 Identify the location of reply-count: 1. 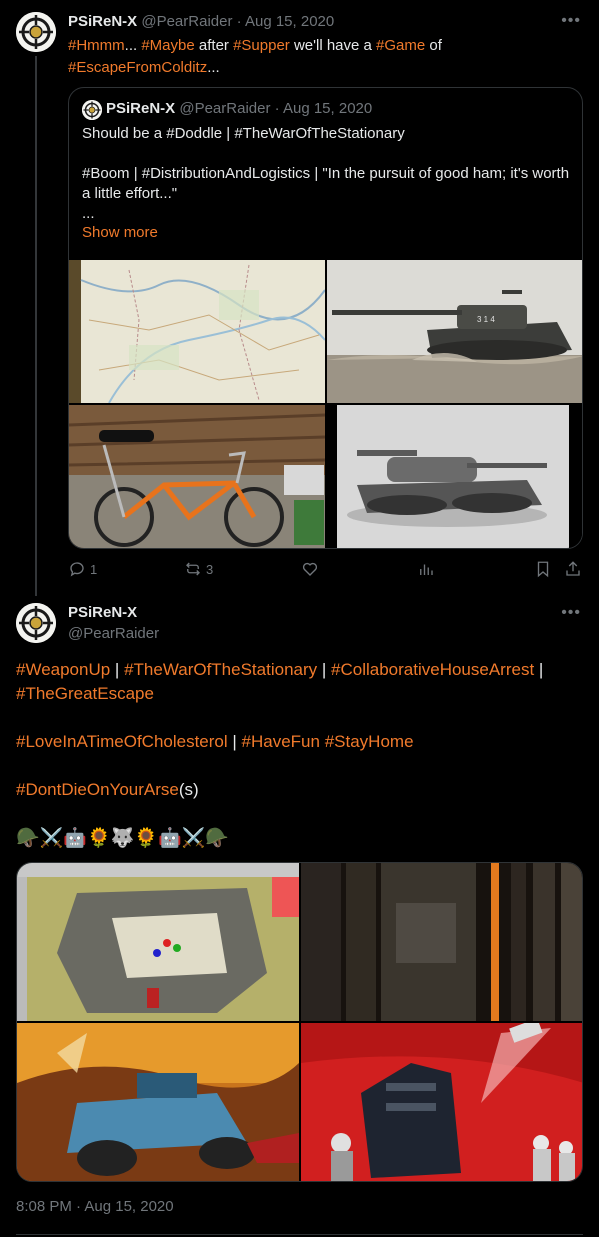
(94, 569).